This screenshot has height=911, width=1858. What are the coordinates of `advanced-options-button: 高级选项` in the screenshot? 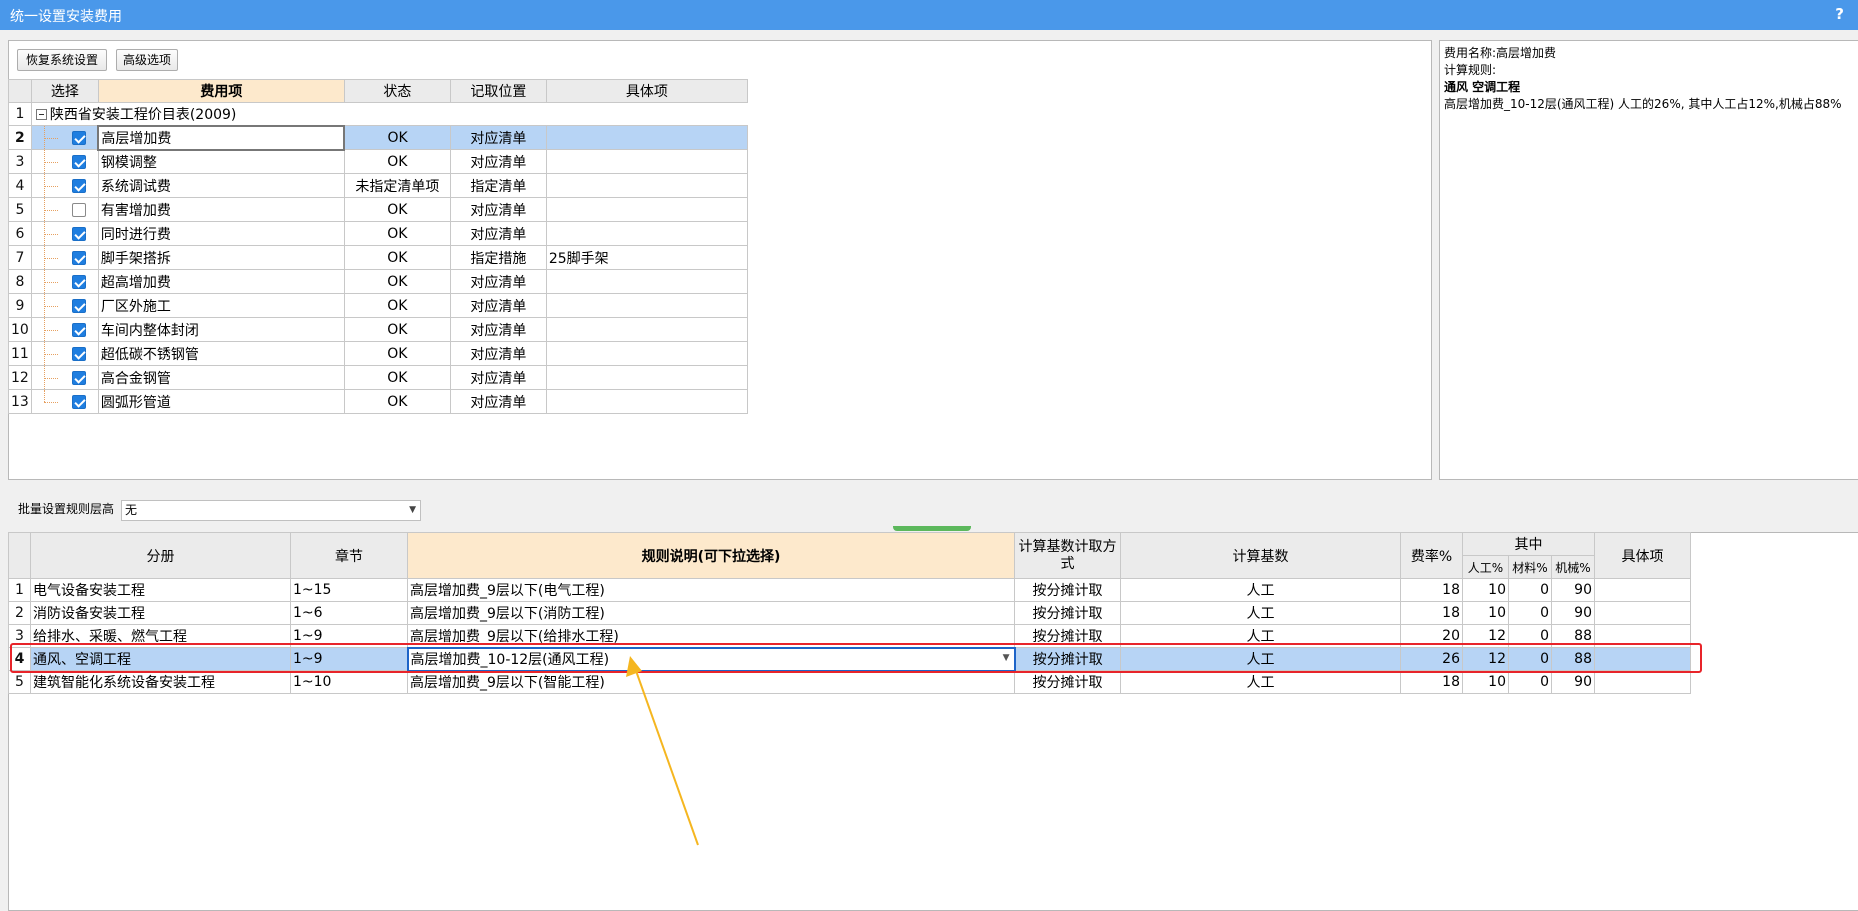 It's located at (147, 60).